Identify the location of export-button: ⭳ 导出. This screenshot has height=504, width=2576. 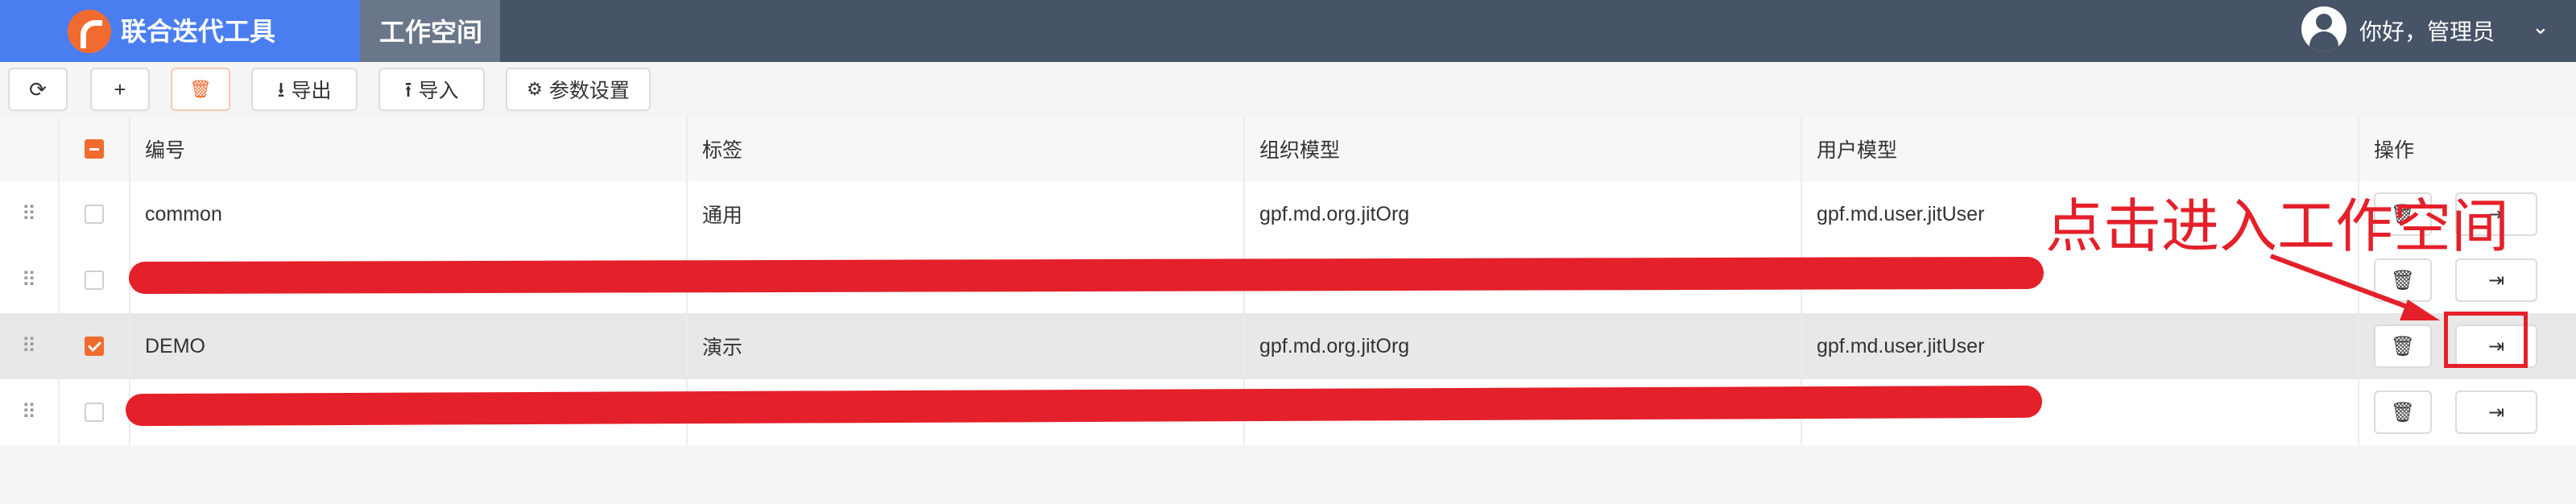
(304, 89).